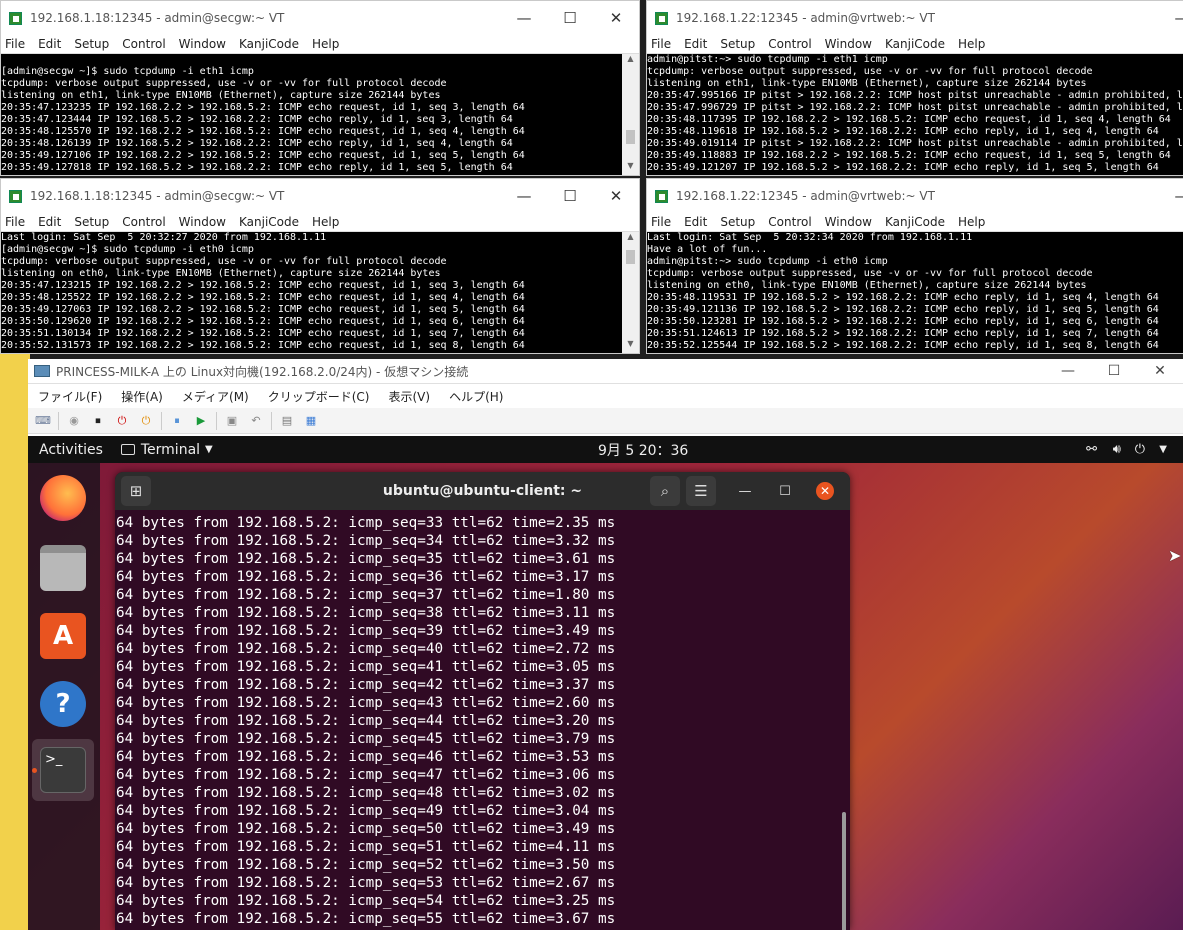 Image resolution: width=1183 pixels, height=930 pixels. What do you see at coordinates (665, 491) in the screenshot?
I see `search-icon: ⌕` at bounding box center [665, 491].